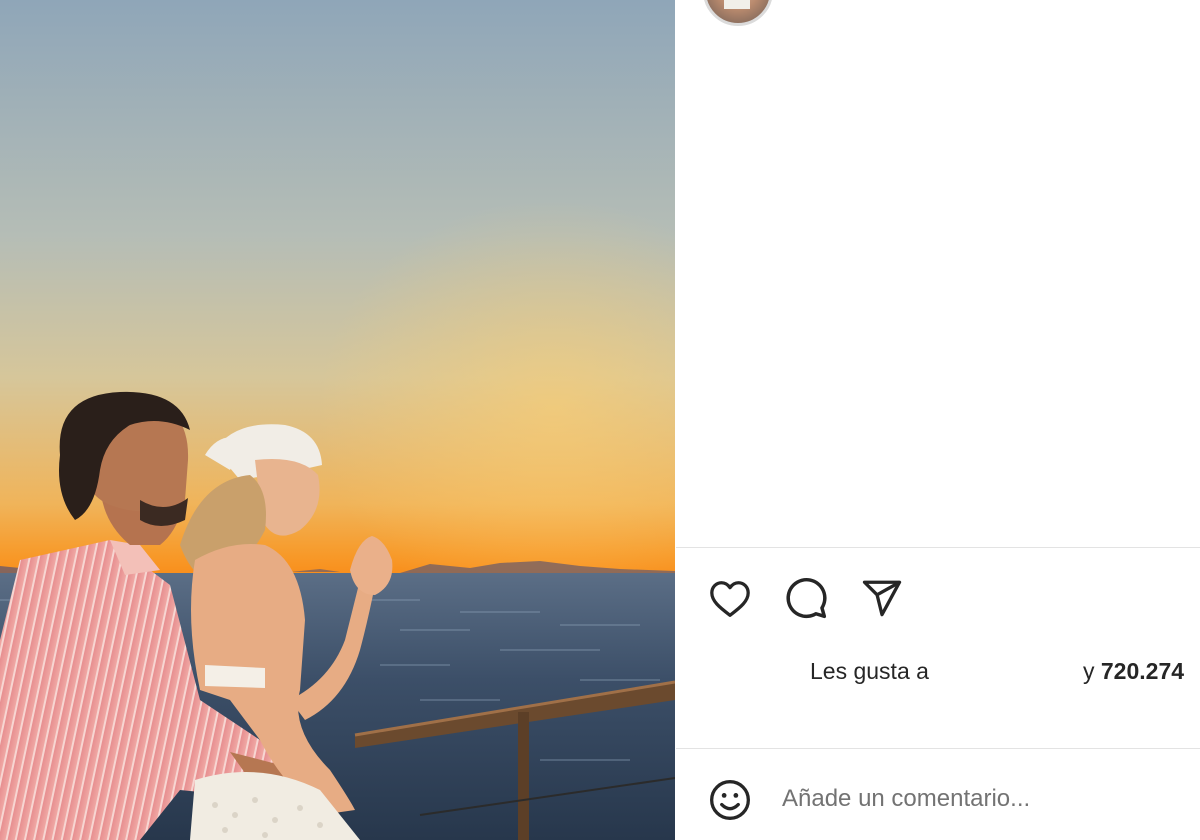  I want to click on emoji-icon, so click(730, 800).